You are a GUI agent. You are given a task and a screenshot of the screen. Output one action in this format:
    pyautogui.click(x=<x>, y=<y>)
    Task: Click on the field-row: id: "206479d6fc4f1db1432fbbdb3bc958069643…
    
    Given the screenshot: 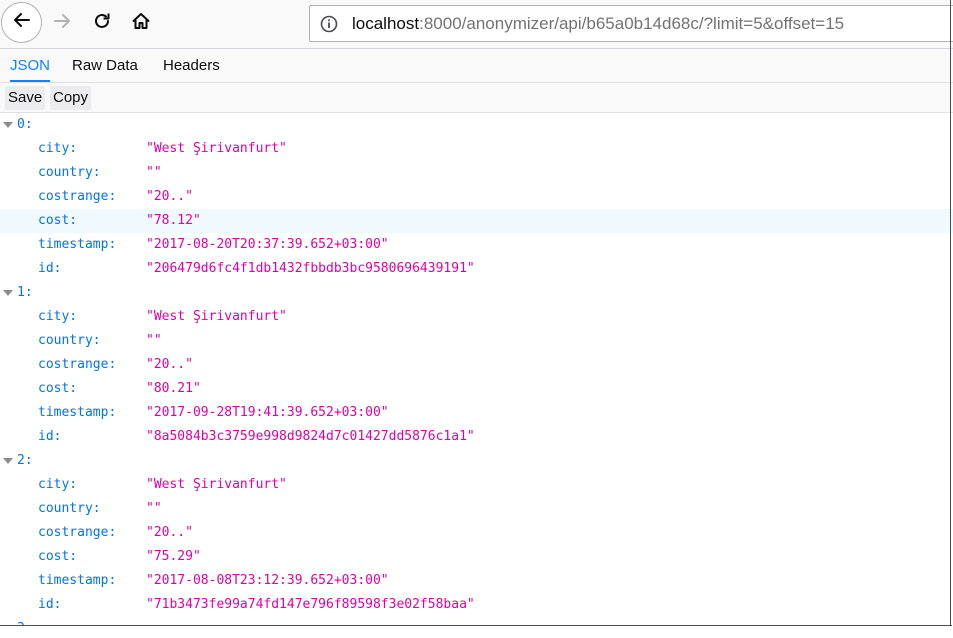 What is the action you would take?
    pyautogui.click(x=476, y=269)
    